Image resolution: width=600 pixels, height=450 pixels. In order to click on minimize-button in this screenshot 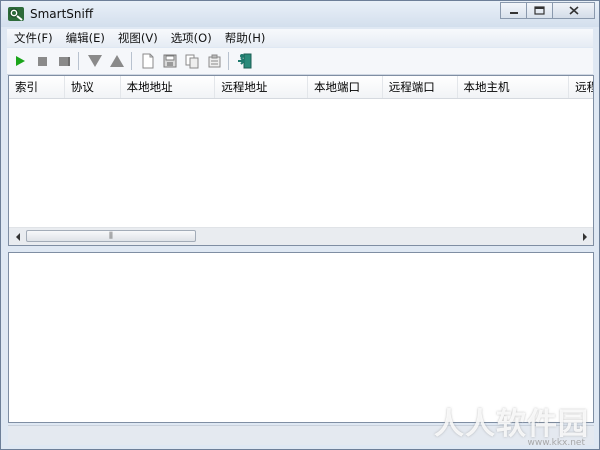, I will do `click(513, 10)`.